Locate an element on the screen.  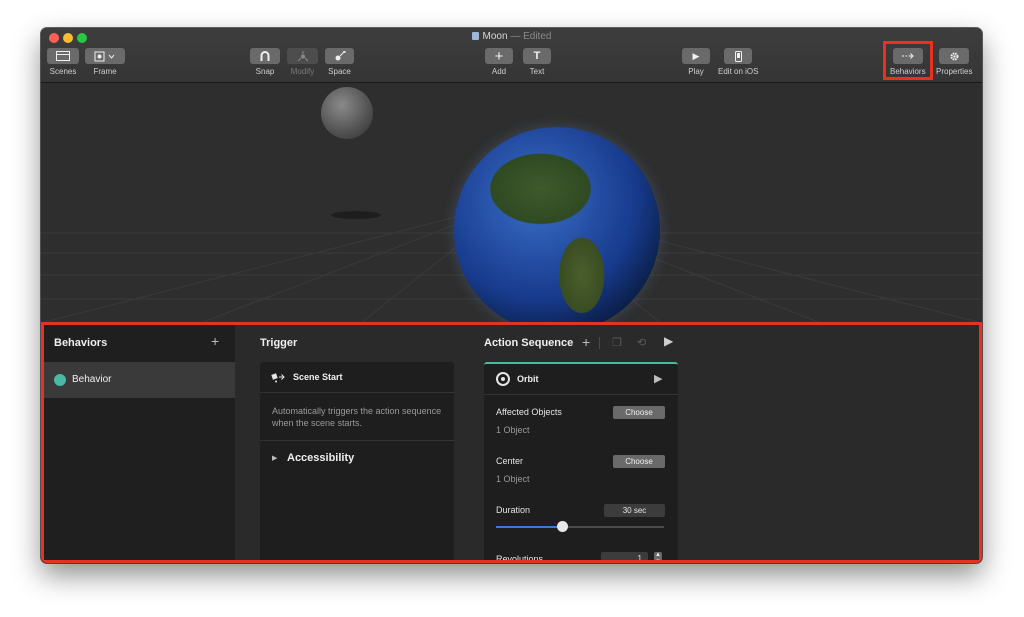
gear-icon is located at coordinates (954, 56).